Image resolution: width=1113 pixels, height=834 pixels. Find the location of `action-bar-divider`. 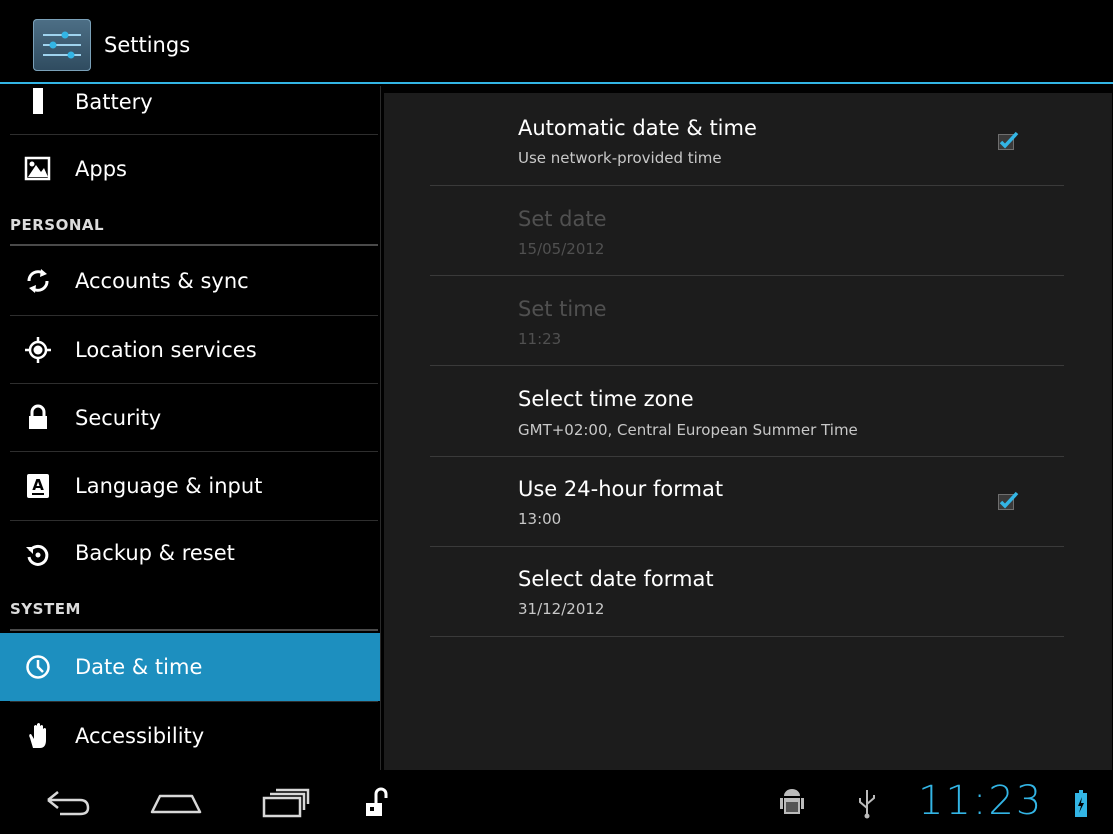

action-bar-divider is located at coordinates (556, 83).